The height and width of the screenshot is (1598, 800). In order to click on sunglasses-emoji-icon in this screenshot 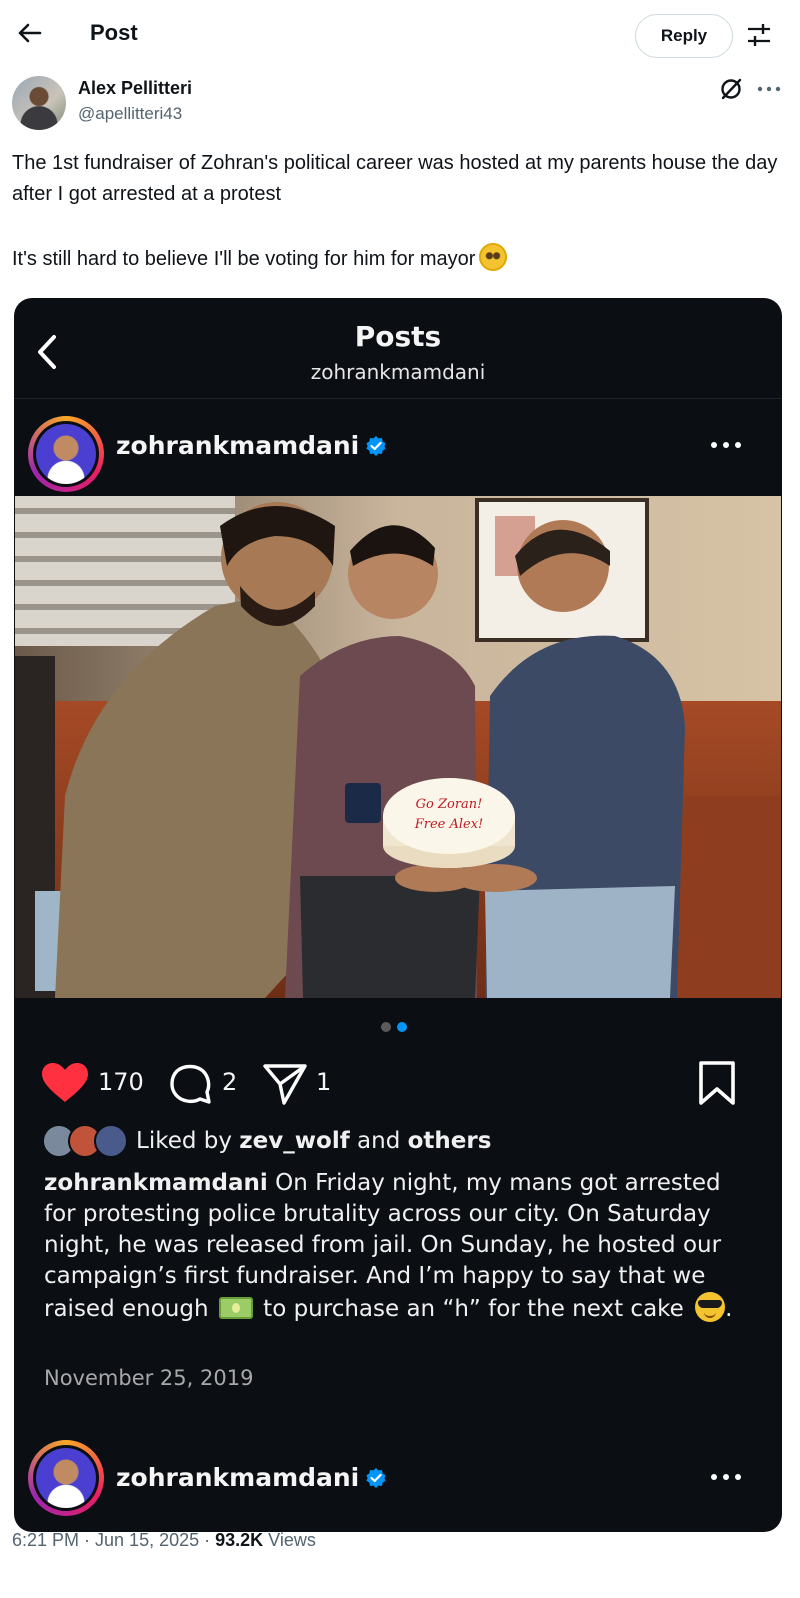, I will do `click(710, 1307)`.